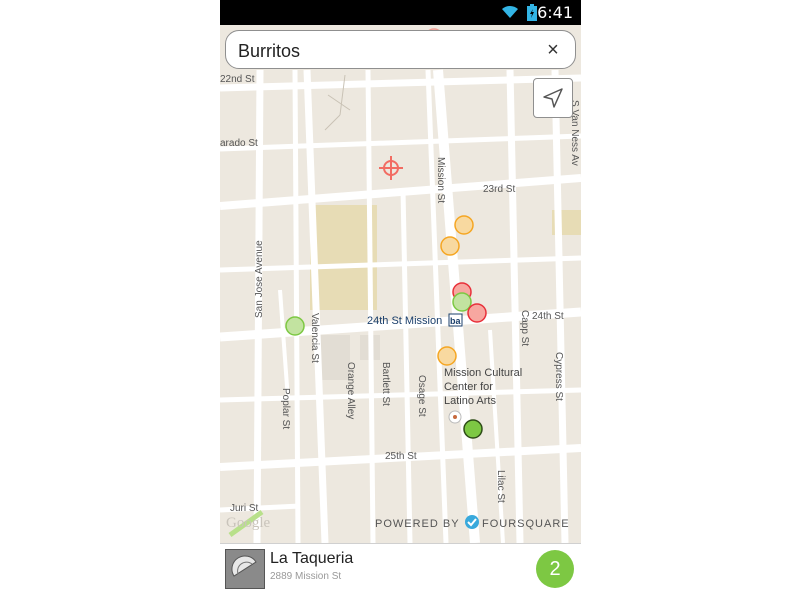 This screenshot has width=800, height=593. What do you see at coordinates (524, 328) in the screenshot?
I see `label-capp: Capp St` at bounding box center [524, 328].